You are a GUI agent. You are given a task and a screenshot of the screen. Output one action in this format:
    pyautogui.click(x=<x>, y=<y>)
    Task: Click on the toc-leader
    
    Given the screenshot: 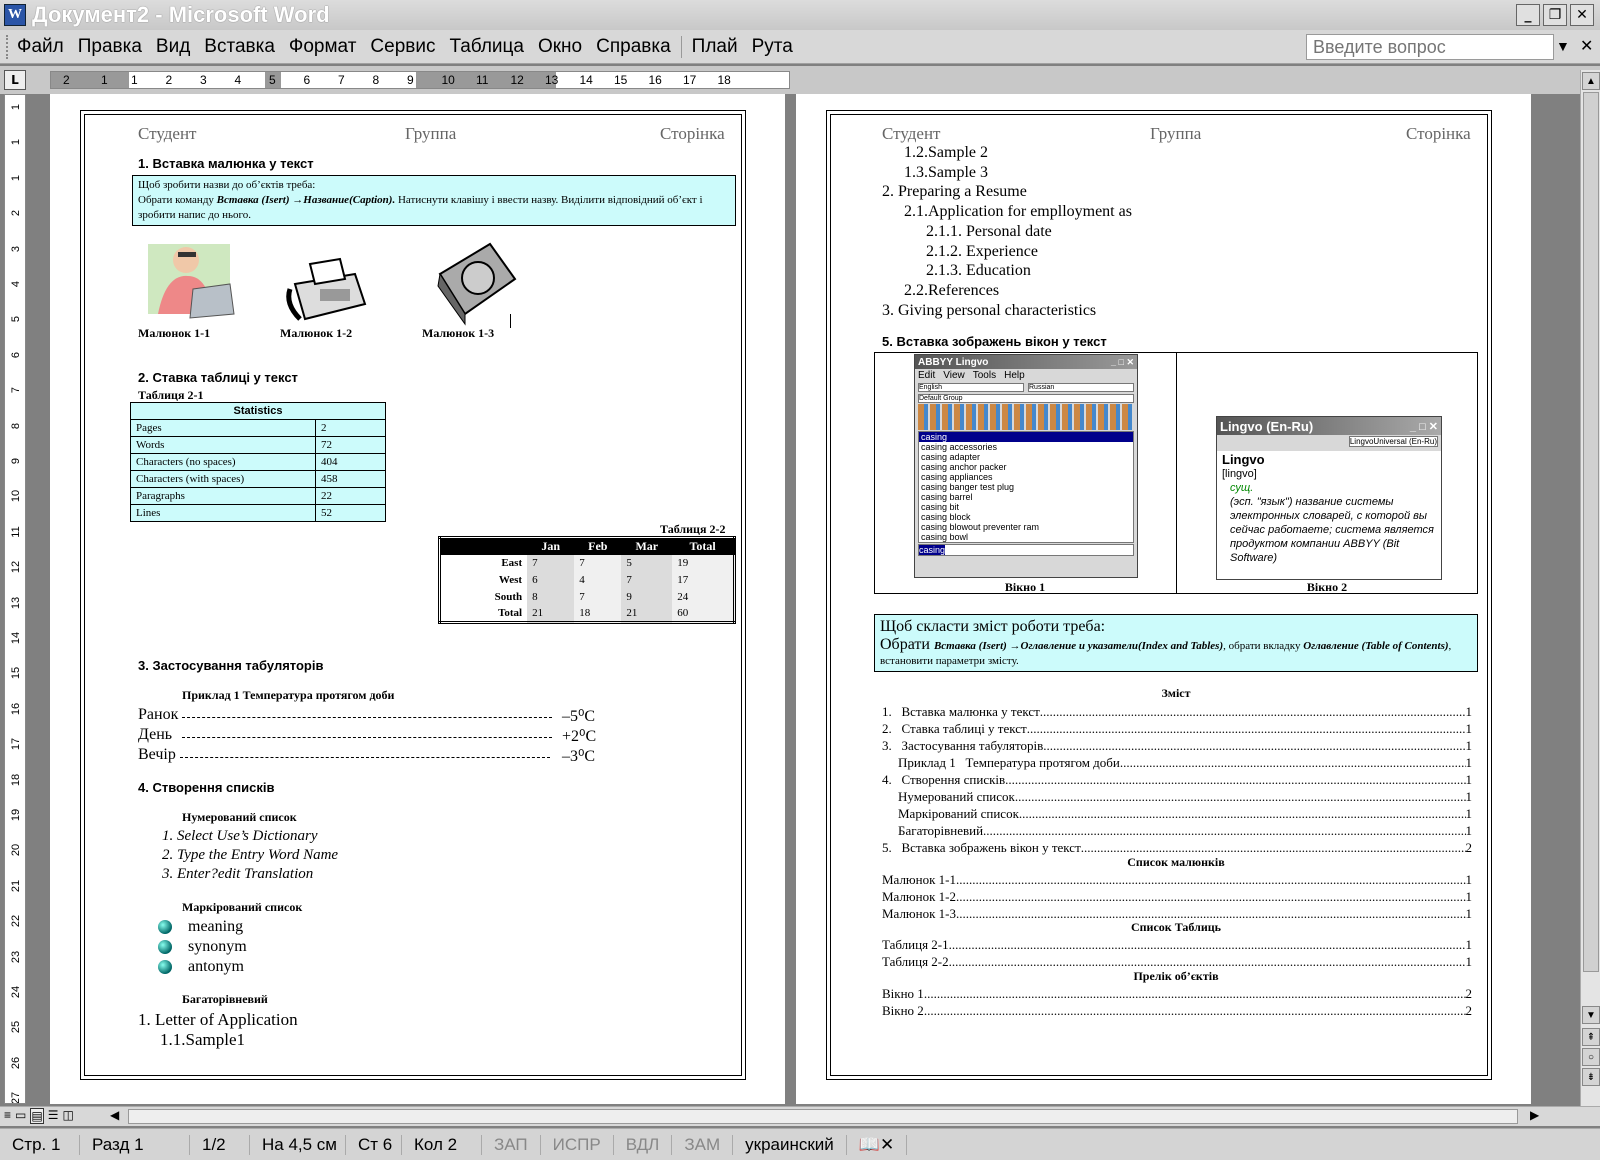 What is the action you would take?
    pyautogui.click(x=1293, y=763)
    